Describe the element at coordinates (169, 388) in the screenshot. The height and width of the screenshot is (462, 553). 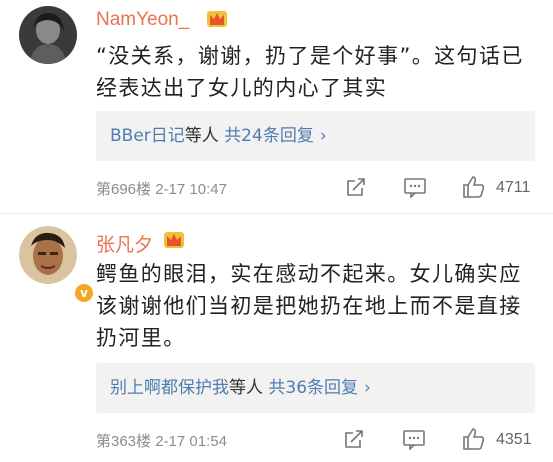
I see `reply-users-link: 别上啊都保护我` at that location.